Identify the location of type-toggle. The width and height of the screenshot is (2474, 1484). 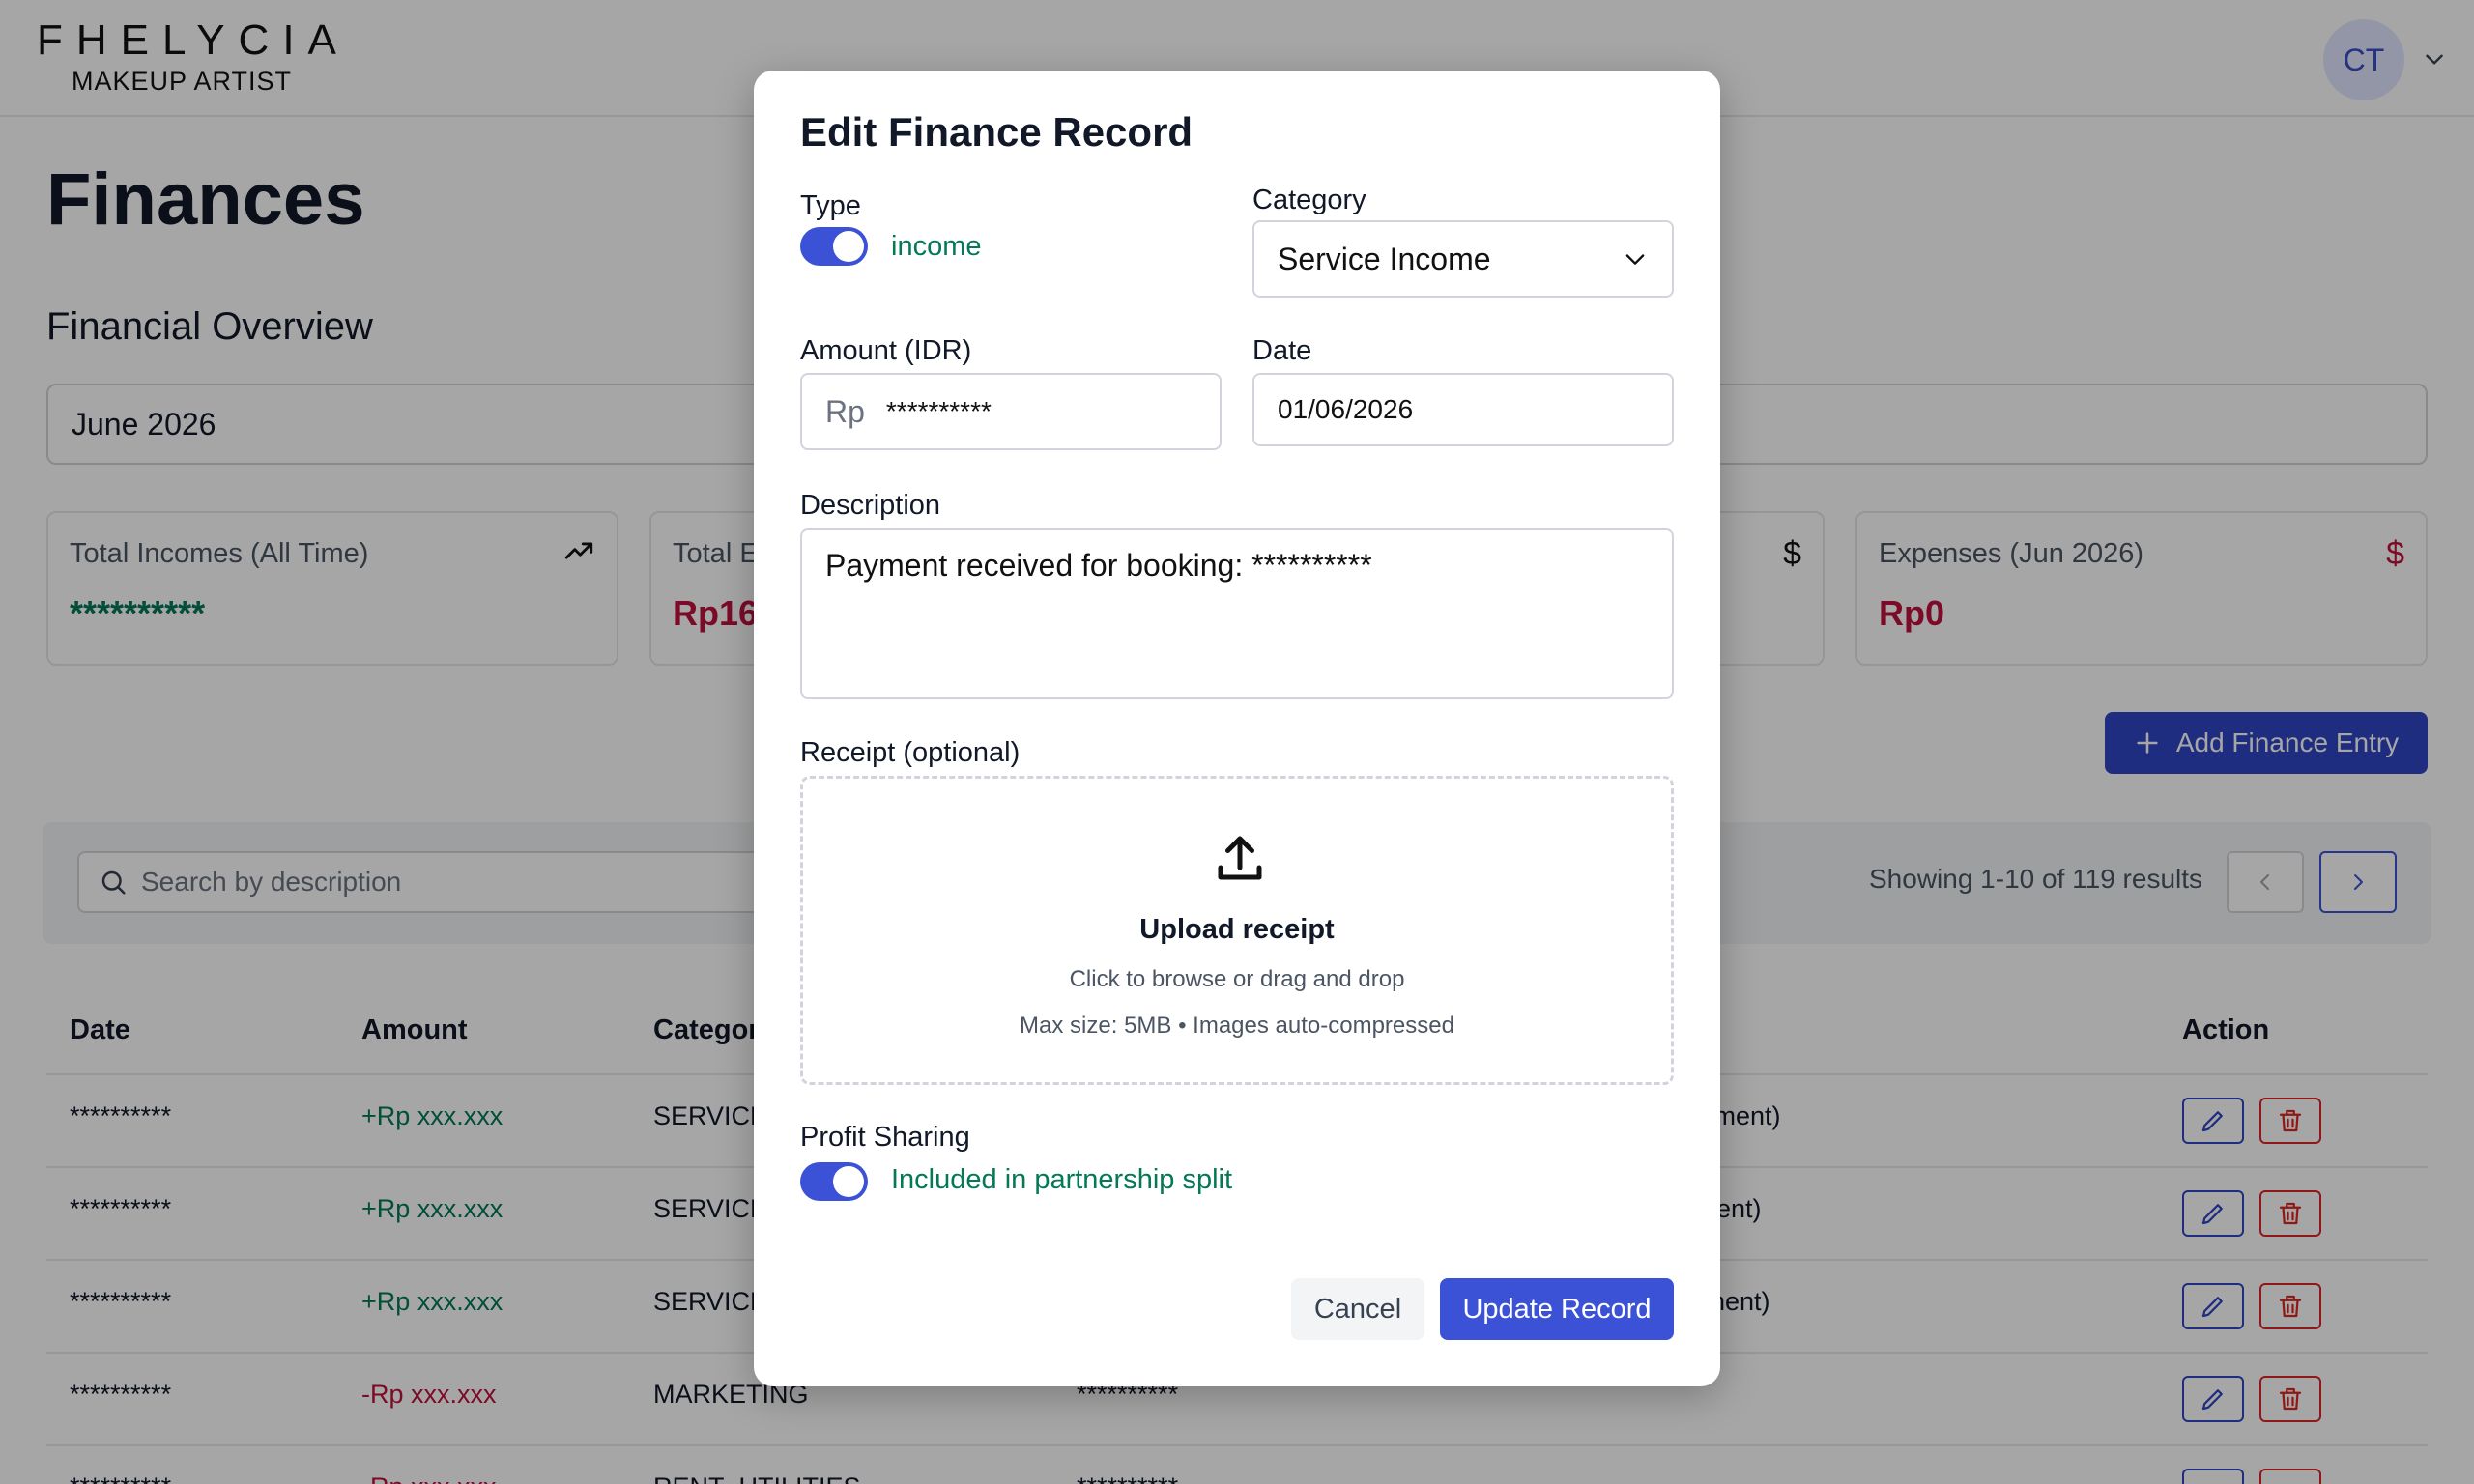
(834, 247).